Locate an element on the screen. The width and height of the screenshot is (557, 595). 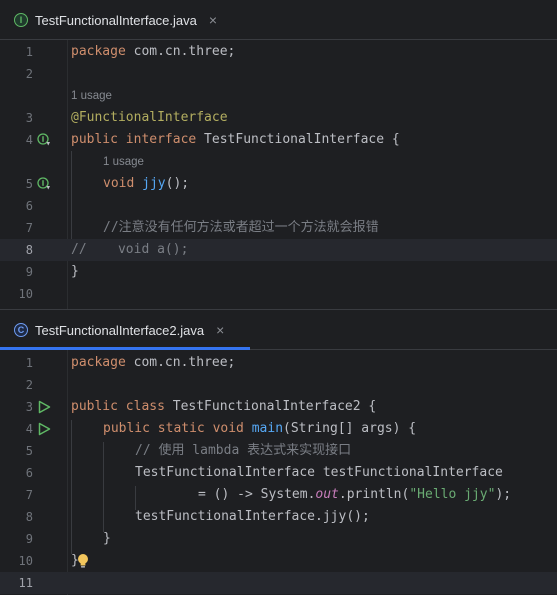
code-line-current: 11 is located at coordinates (278, 583).